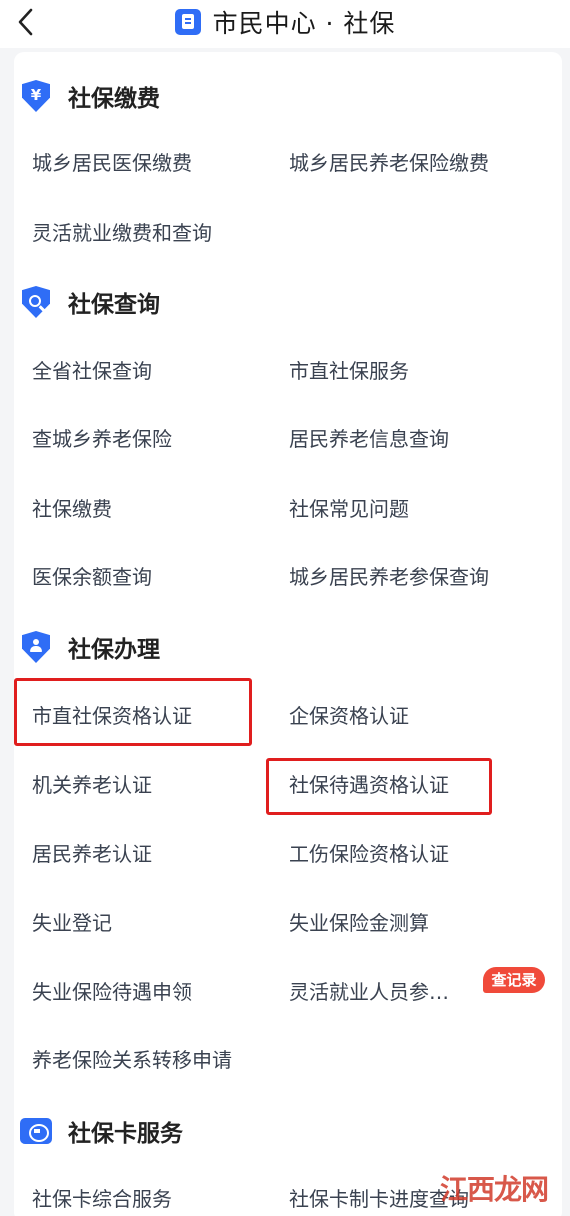 This screenshot has height=1216, width=570. Describe the element at coordinates (132, 1060) in the screenshot. I see `service-item: 养老保险关系转移申请` at that location.